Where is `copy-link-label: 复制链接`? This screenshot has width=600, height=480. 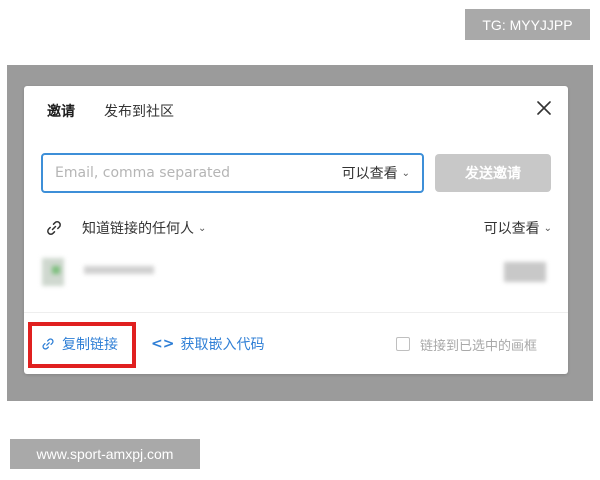
copy-link-label: 复制链接 is located at coordinates (90, 345).